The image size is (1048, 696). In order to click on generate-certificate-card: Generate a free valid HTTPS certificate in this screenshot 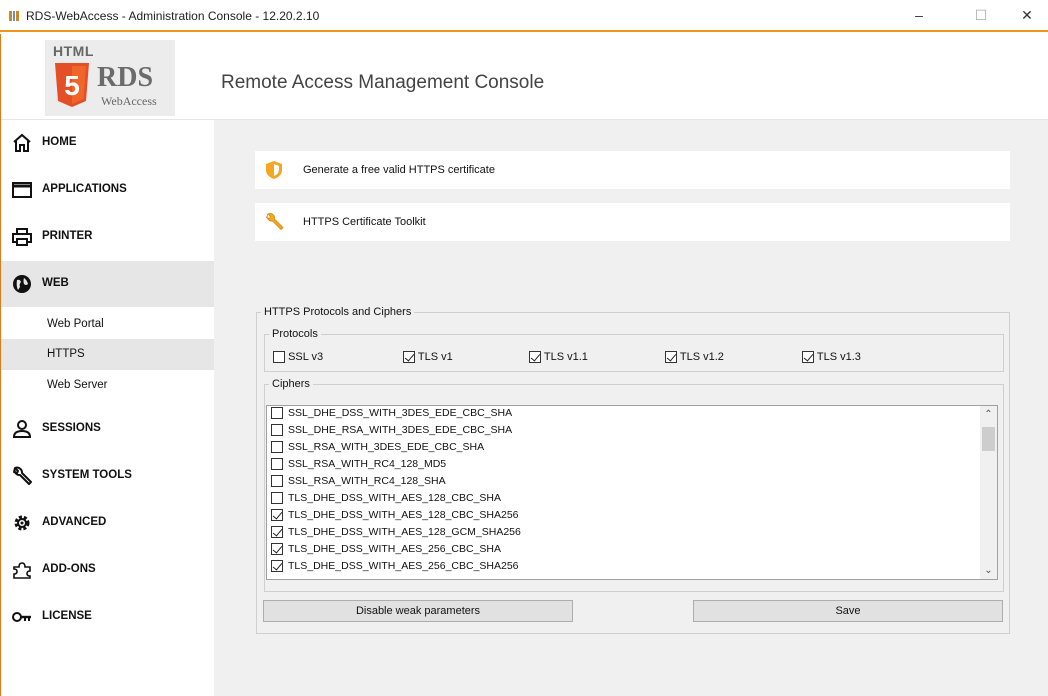, I will do `click(632, 170)`.